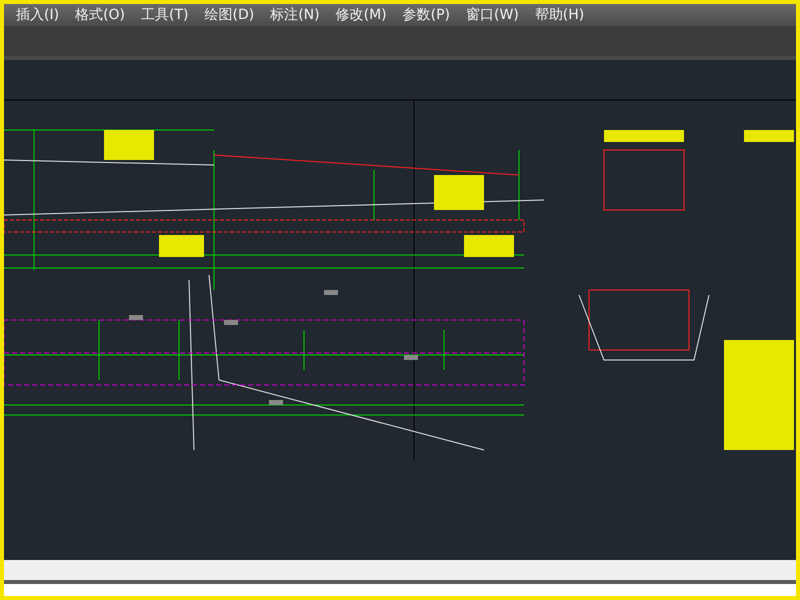 The width and height of the screenshot is (800, 600). Describe the element at coordinates (563, 15) in the screenshot. I see `menu-item: 帮助(H)` at that location.